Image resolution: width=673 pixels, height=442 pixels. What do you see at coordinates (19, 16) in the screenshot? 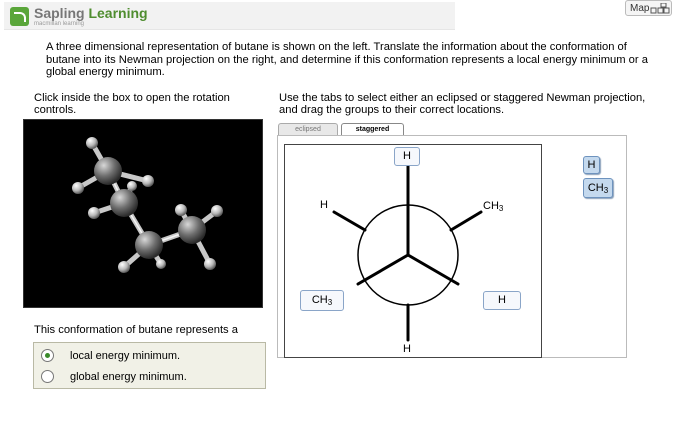
I see `sapling-logo-icon` at bounding box center [19, 16].